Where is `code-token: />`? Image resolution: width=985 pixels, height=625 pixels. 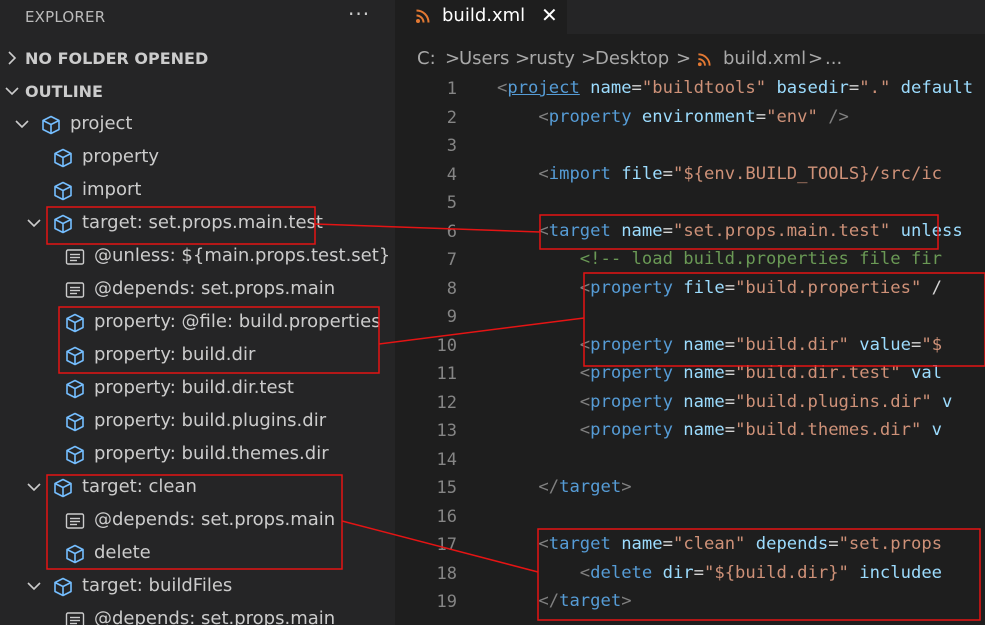 code-token: /> is located at coordinates (833, 116).